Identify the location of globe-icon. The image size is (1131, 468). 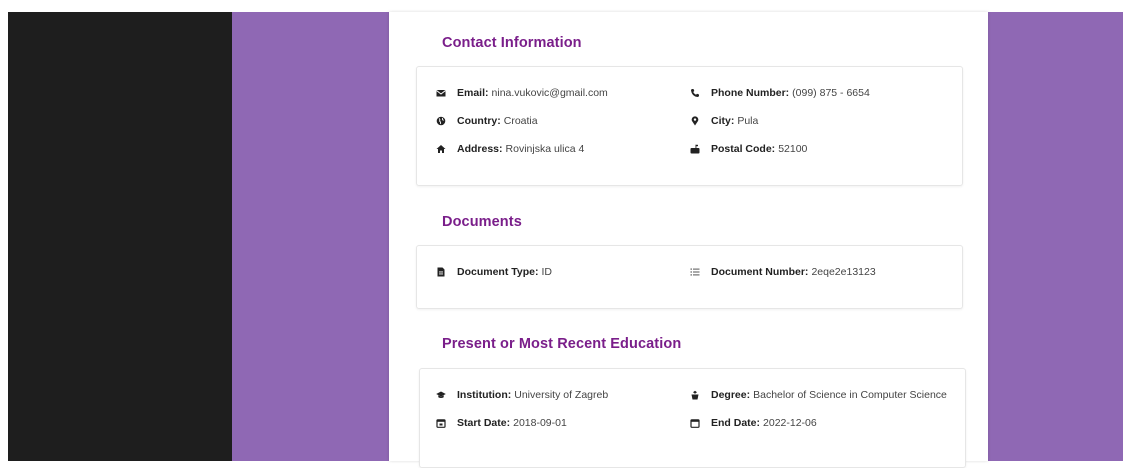
(441, 121).